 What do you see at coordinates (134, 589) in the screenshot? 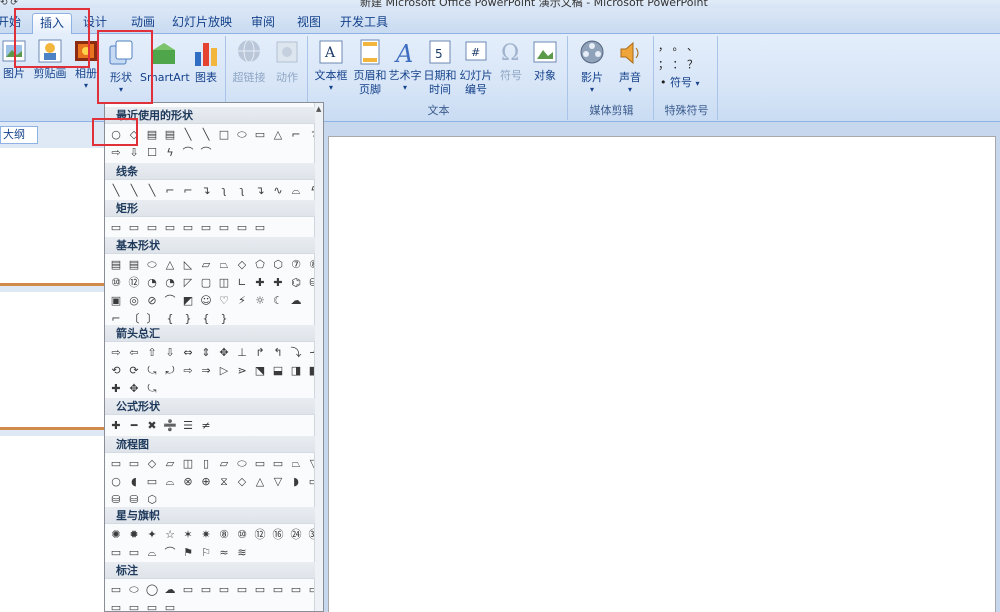
I see `shape-item: ⬭` at bounding box center [134, 589].